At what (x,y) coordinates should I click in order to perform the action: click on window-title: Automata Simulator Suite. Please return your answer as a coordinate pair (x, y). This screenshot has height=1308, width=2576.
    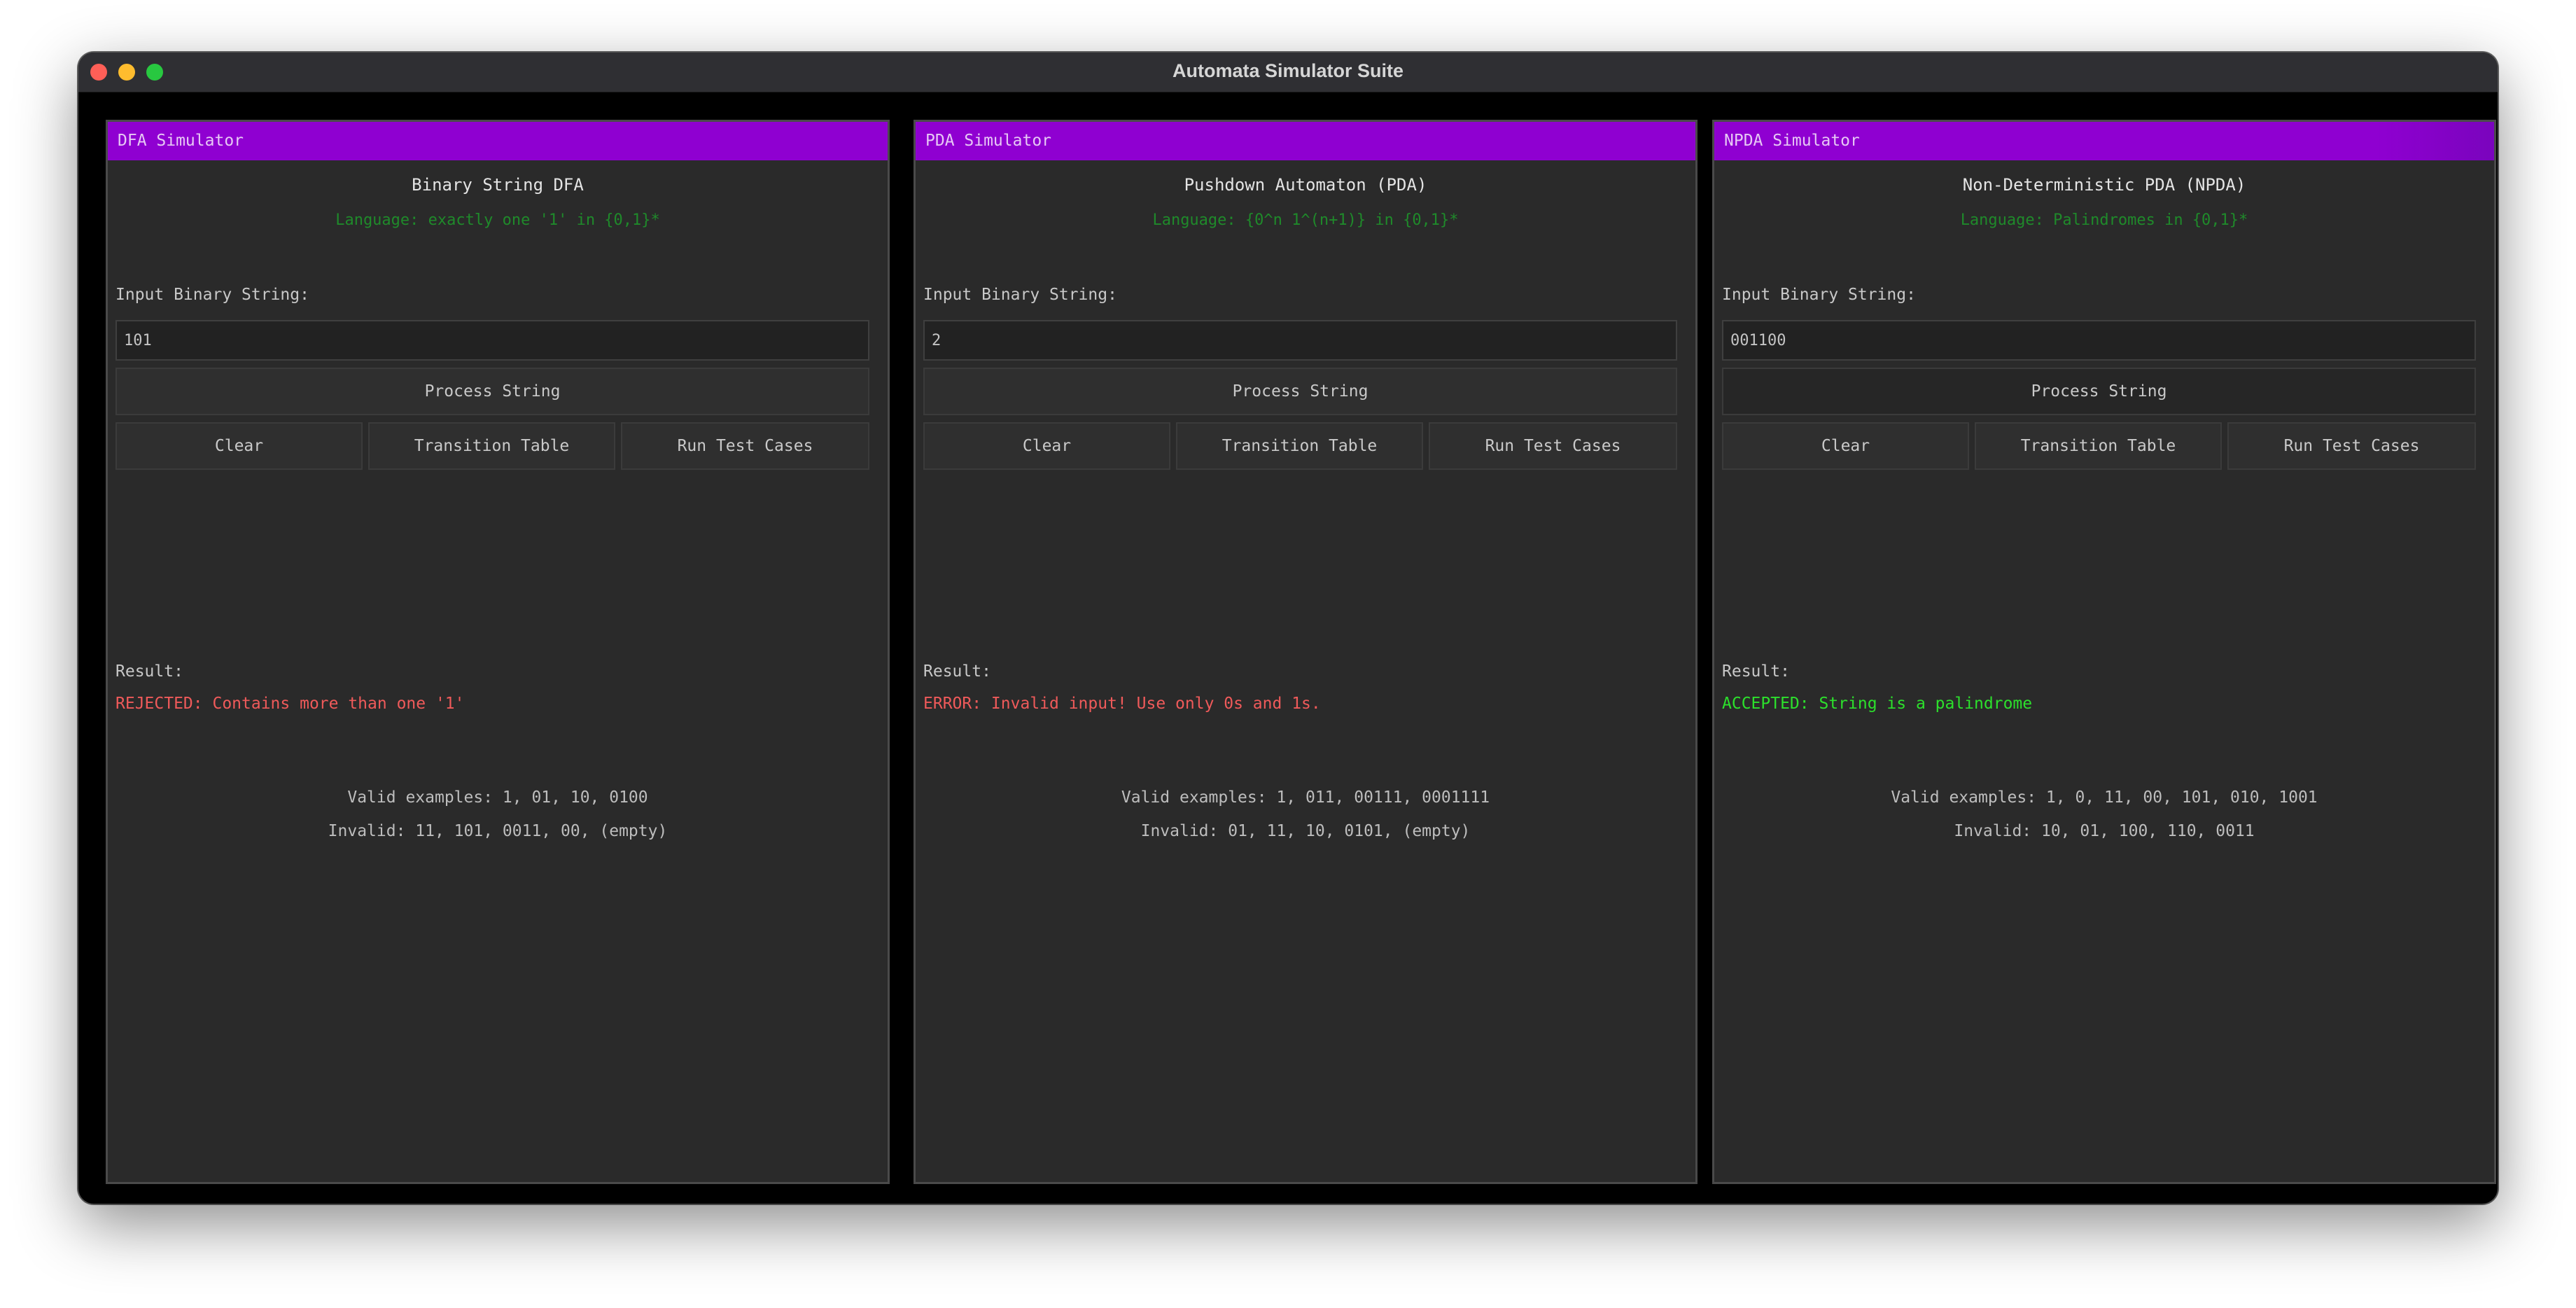
    Looking at the image, I should click on (1288, 70).